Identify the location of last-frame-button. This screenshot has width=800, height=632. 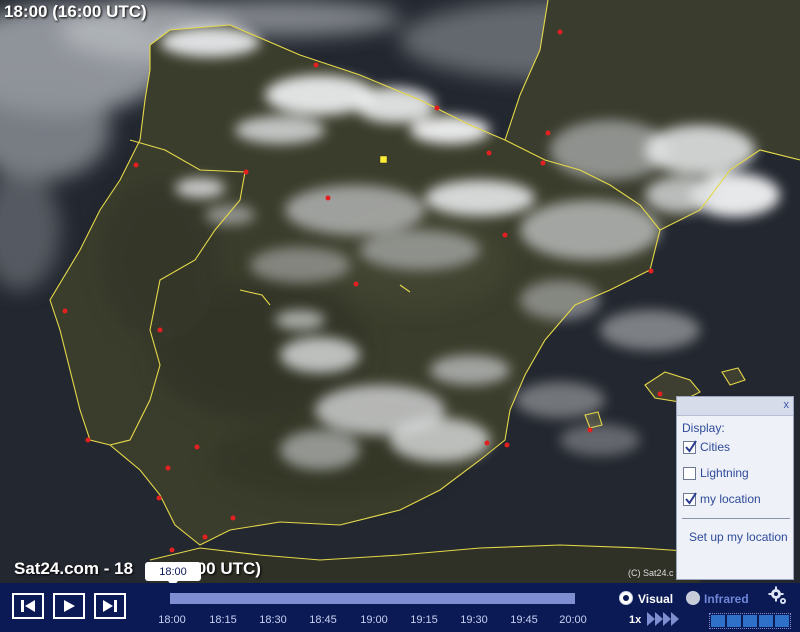
(110, 606).